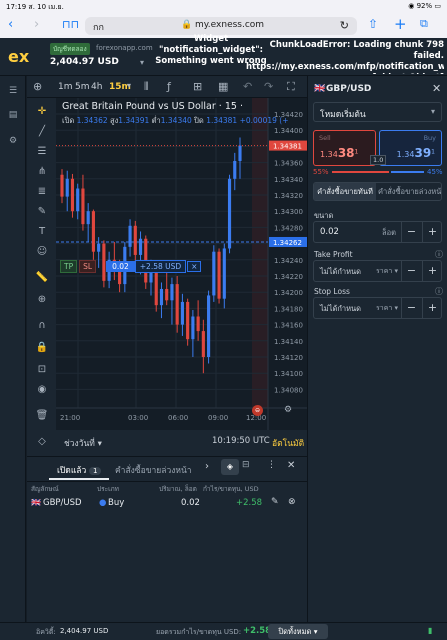 This screenshot has height=640, width=447. What do you see at coordinates (13, 91) in the screenshot?
I see `menu-icon: ☰` at bounding box center [13, 91].